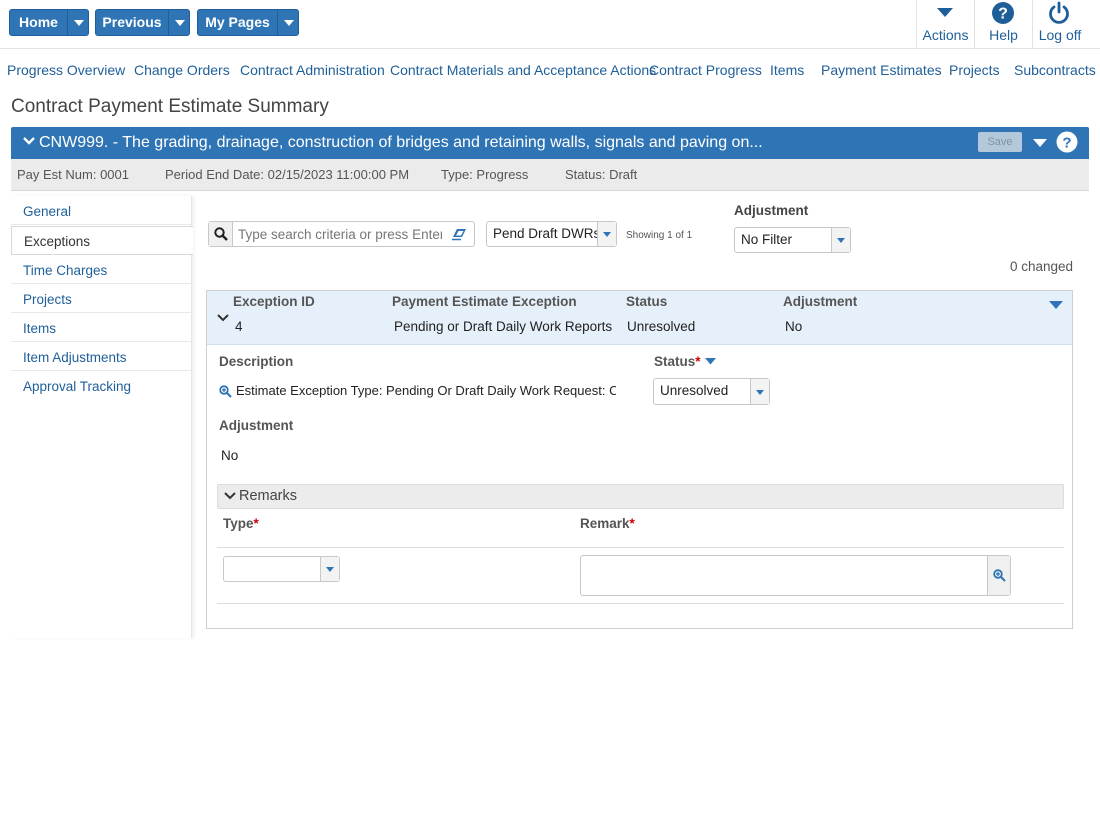  Describe the element at coordinates (547, 233) in the screenshot. I see `pend-draft-filter-value: Pend Draft DWRs` at that location.